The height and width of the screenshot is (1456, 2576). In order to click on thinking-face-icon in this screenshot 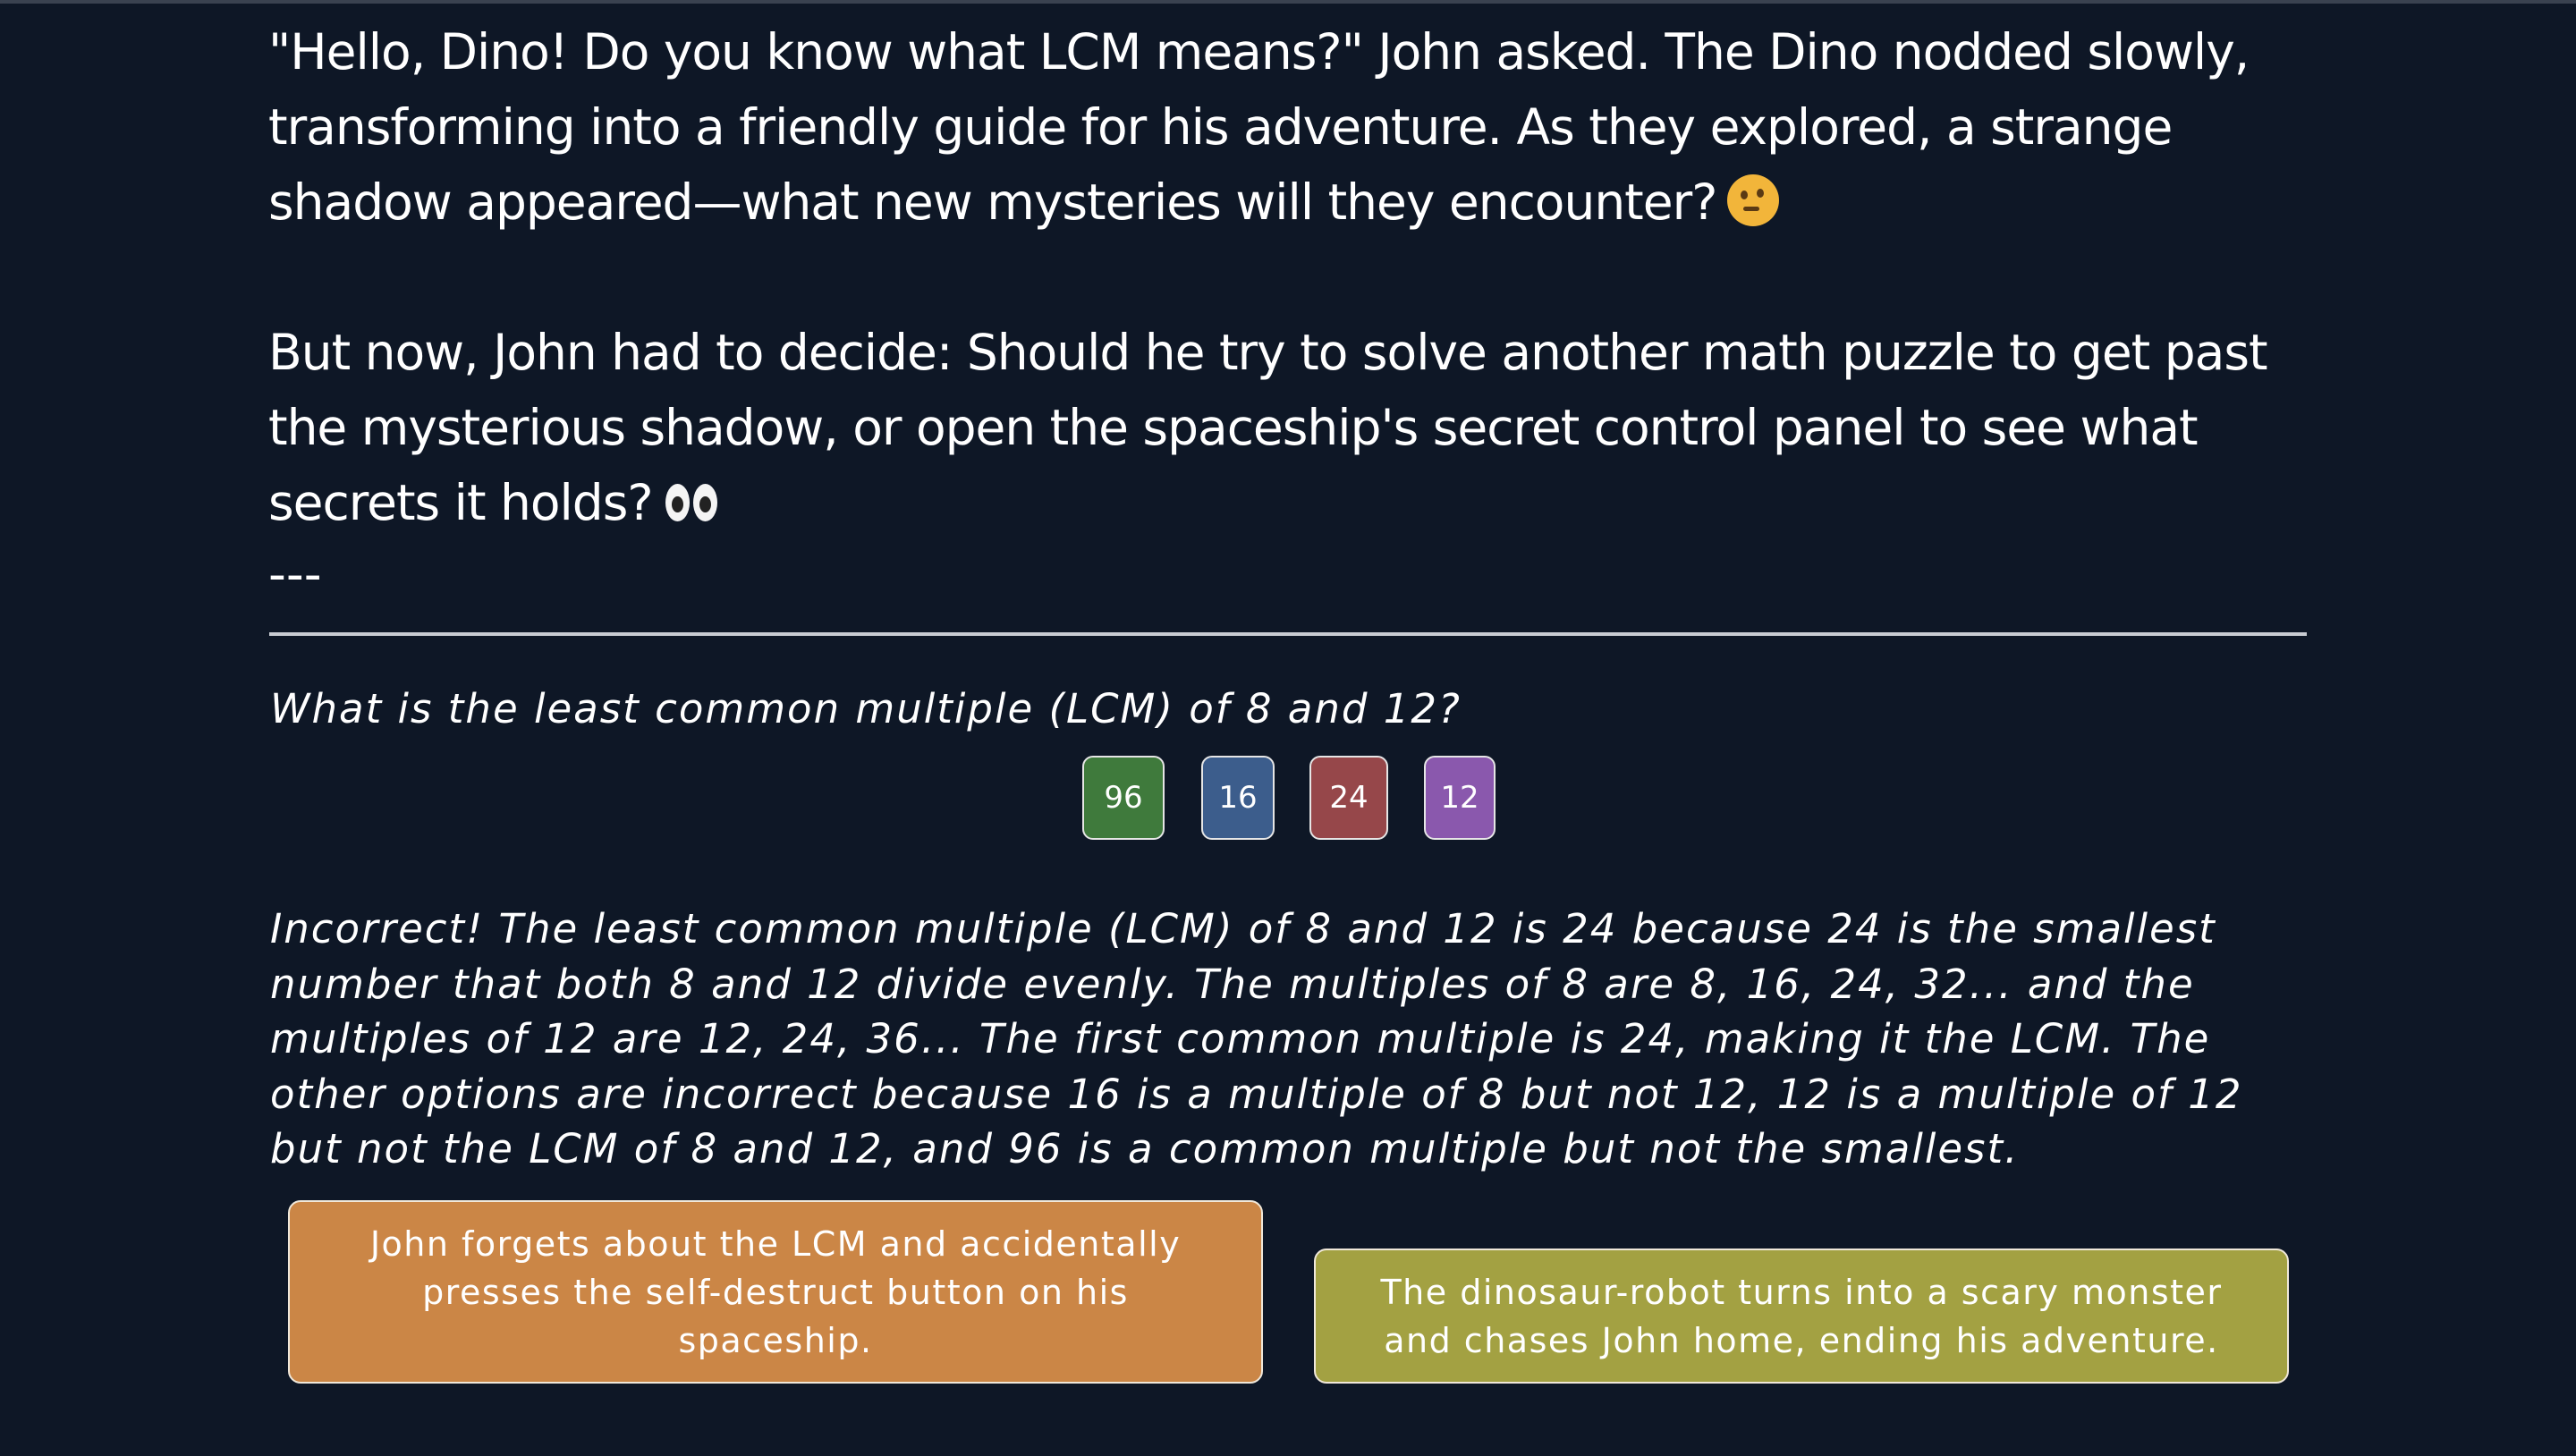, I will do `click(1753, 200)`.